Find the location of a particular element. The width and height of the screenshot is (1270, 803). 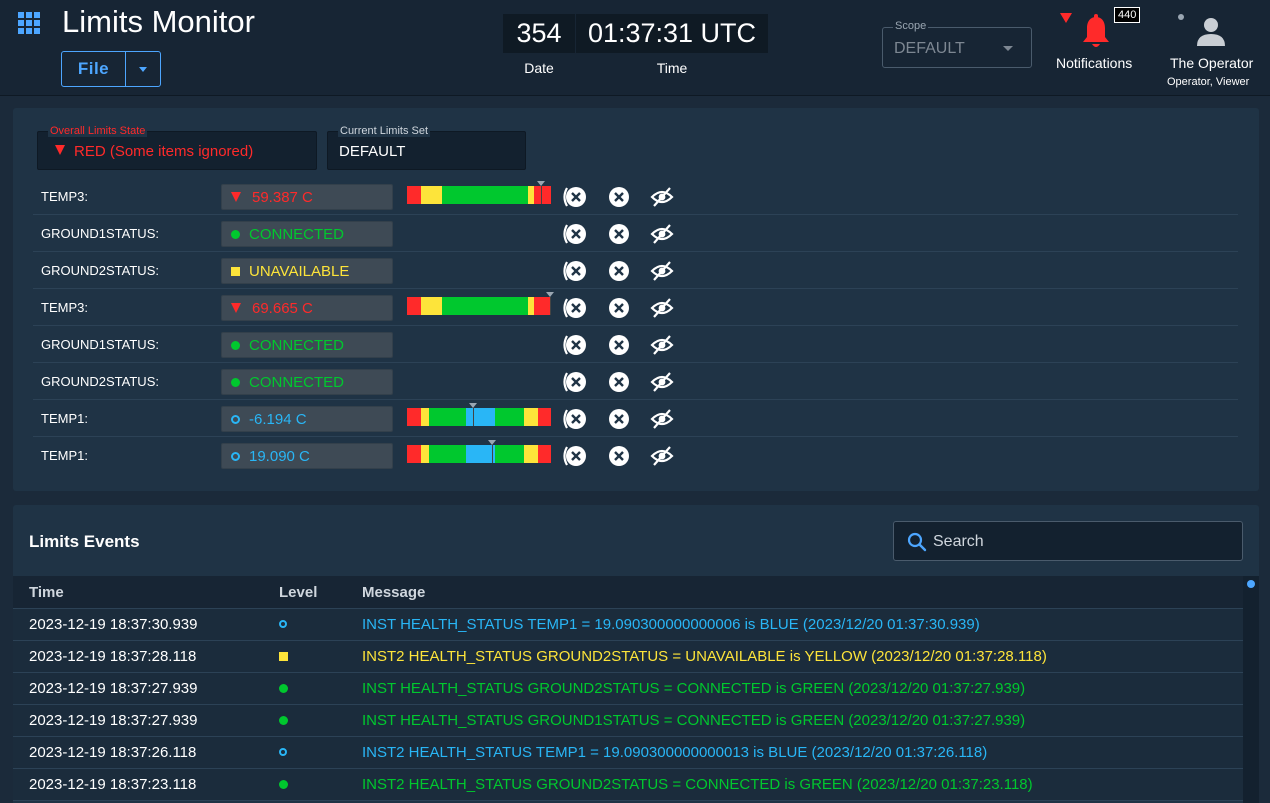

scope-label: Scope is located at coordinates (911, 26).